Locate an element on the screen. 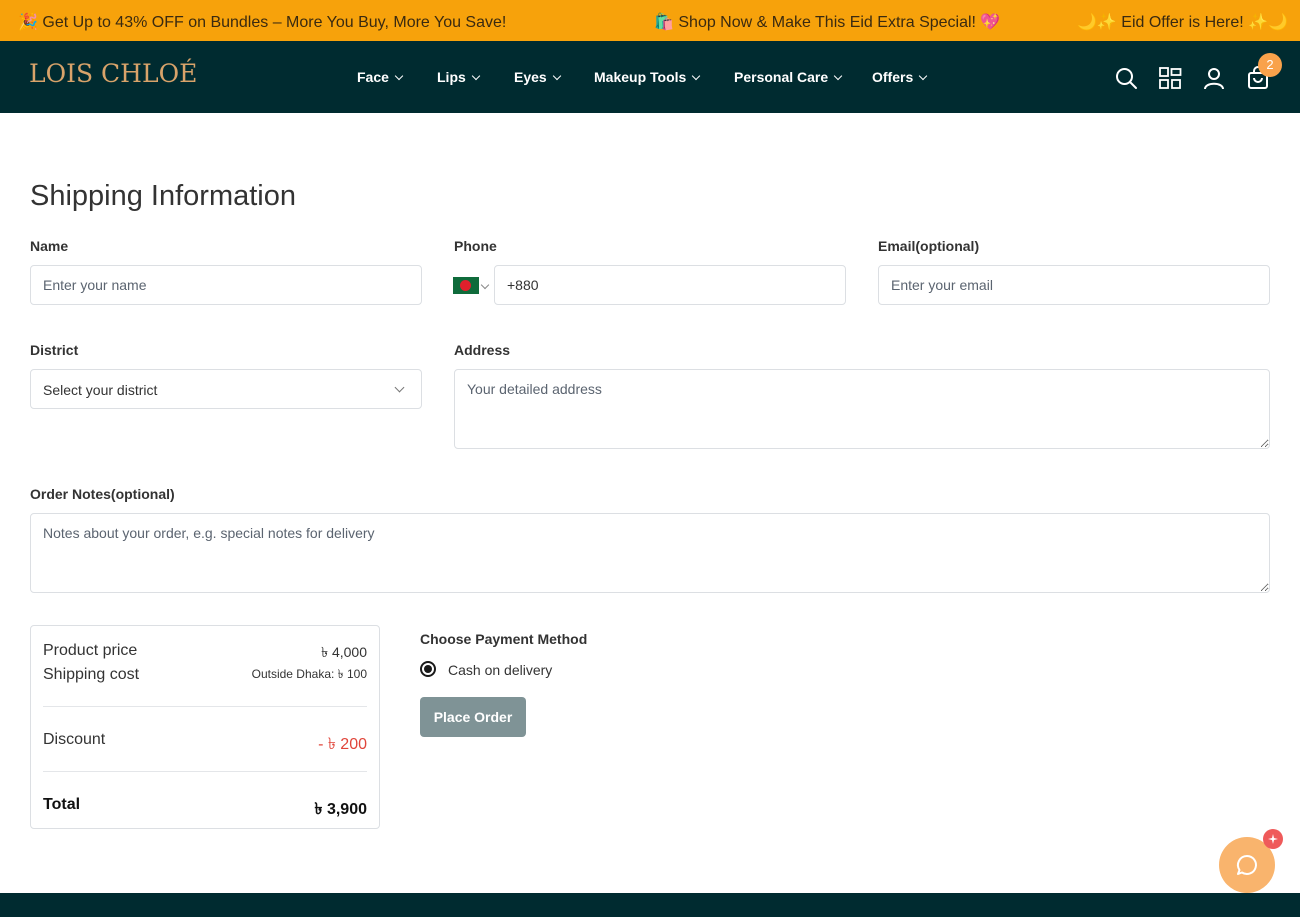 This screenshot has height=917, width=1300. menu-item-personal-care: Personal Care is located at coordinates (788, 77).